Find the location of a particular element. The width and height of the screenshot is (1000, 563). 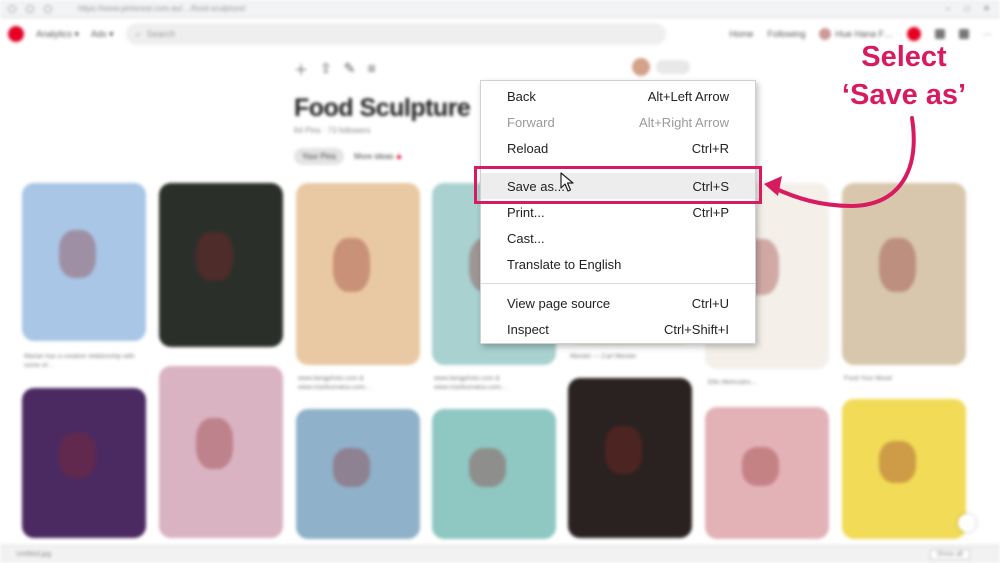

menu-item-translate: Translate to English is located at coordinates (618, 264).